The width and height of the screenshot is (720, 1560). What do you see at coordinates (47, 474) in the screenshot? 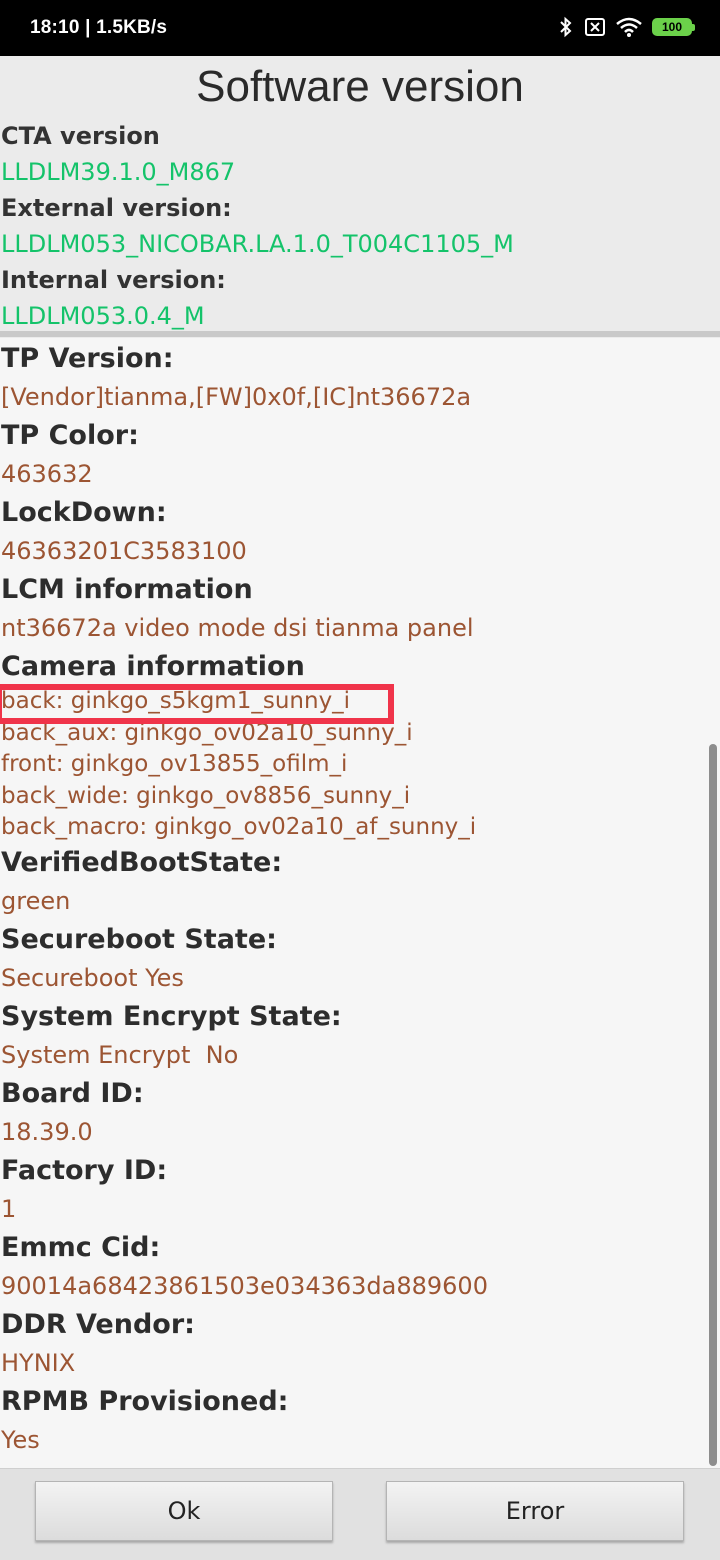
I see `tp-color-value: 463632` at bounding box center [47, 474].